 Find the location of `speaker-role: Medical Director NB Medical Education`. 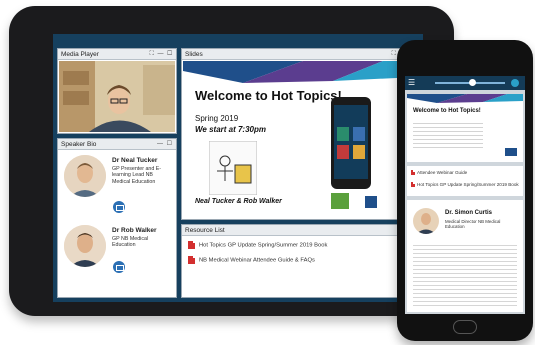

speaker-role: Medical Director NB Medical Education is located at coordinates (473, 224).